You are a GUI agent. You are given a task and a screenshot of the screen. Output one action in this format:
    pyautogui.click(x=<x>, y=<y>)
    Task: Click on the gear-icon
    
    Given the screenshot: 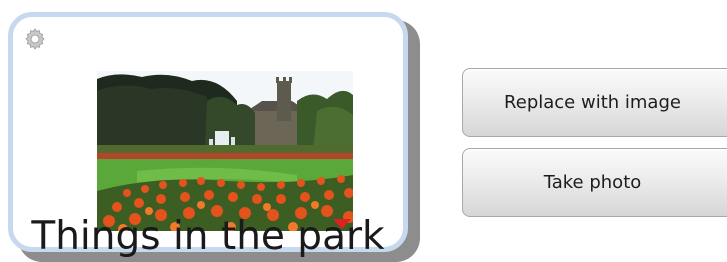 What is the action you would take?
    pyautogui.click(x=35, y=39)
    